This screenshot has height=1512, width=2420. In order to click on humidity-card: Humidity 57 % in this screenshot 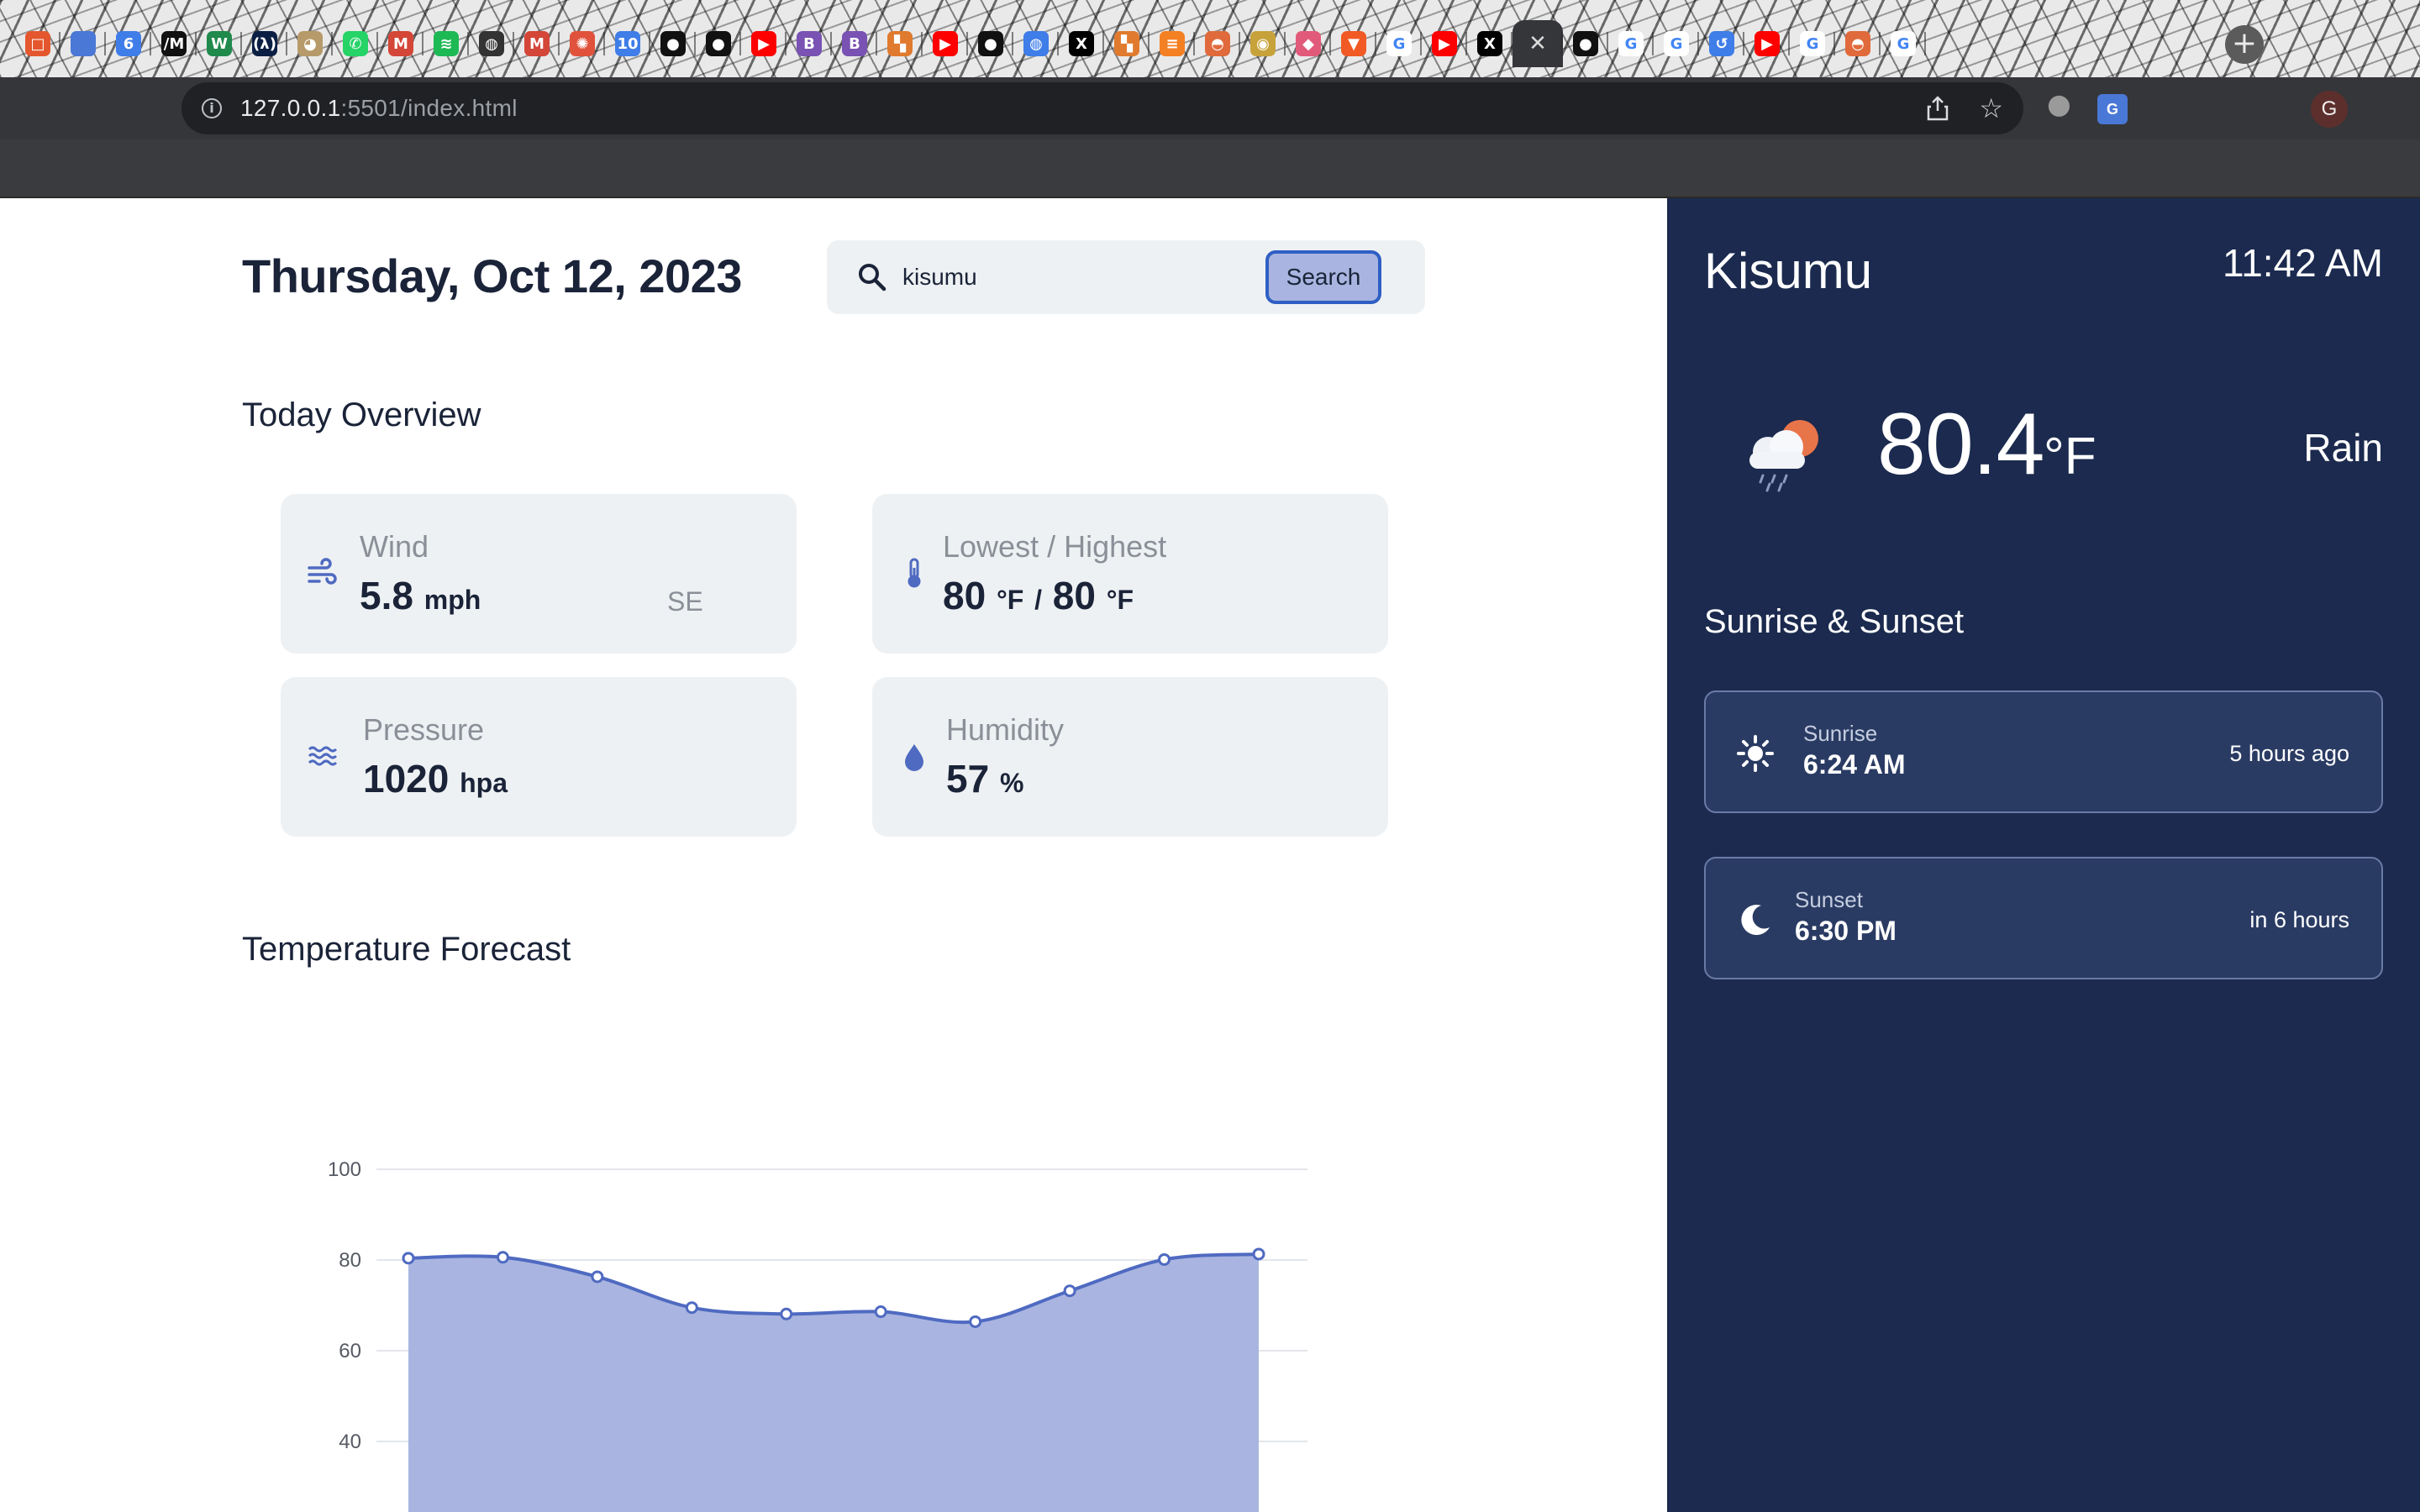, I will do `click(1130, 757)`.